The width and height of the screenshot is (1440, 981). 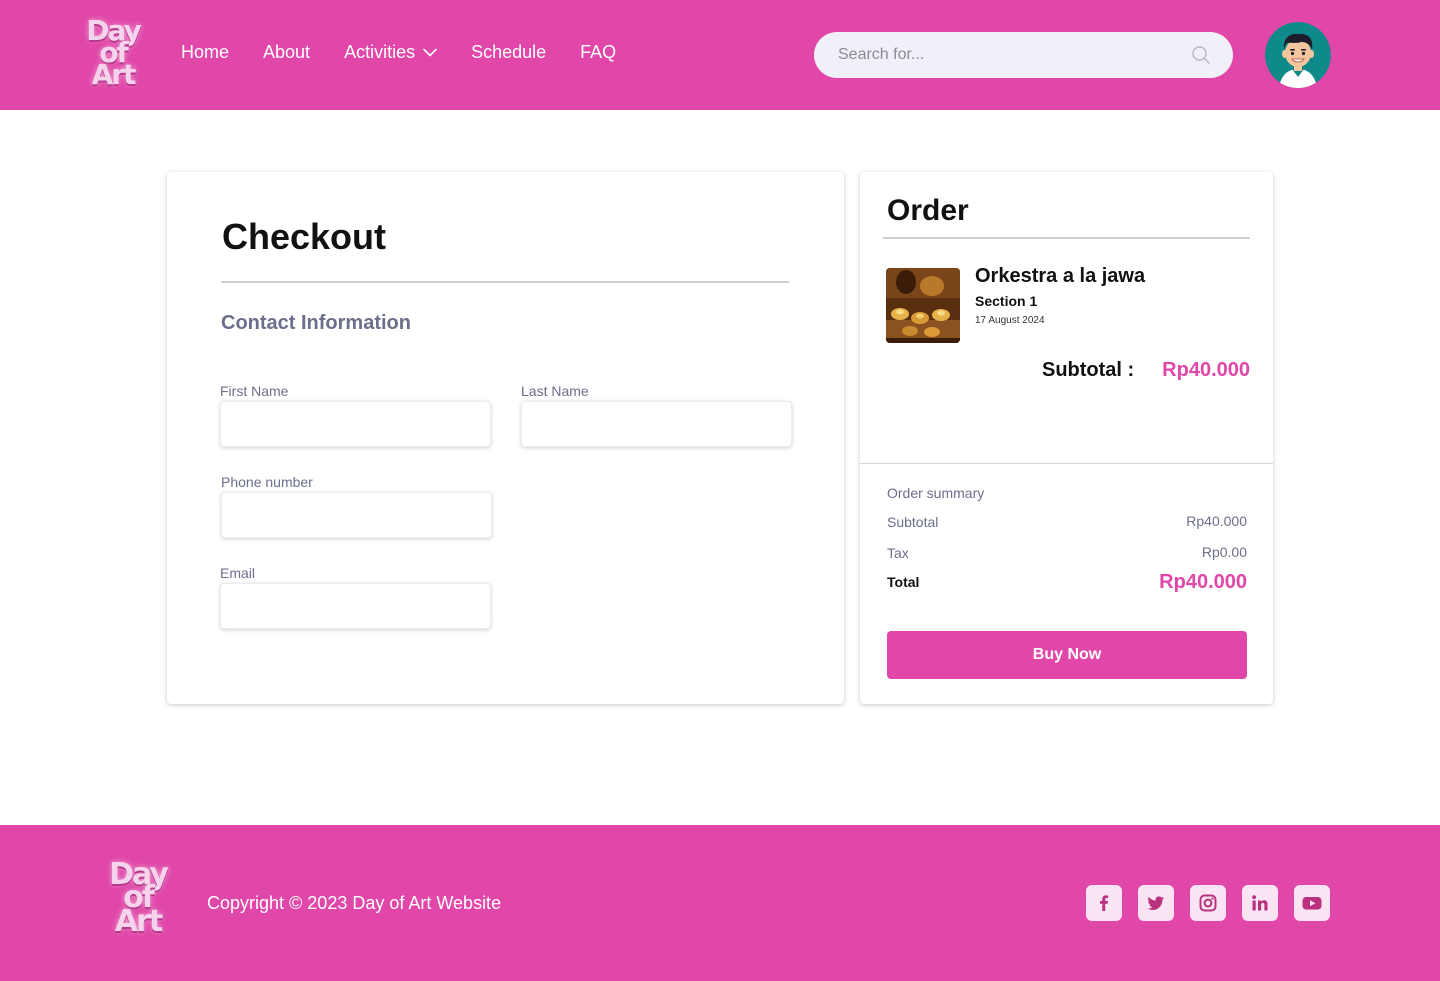 I want to click on first-name-field, so click(x=355, y=424).